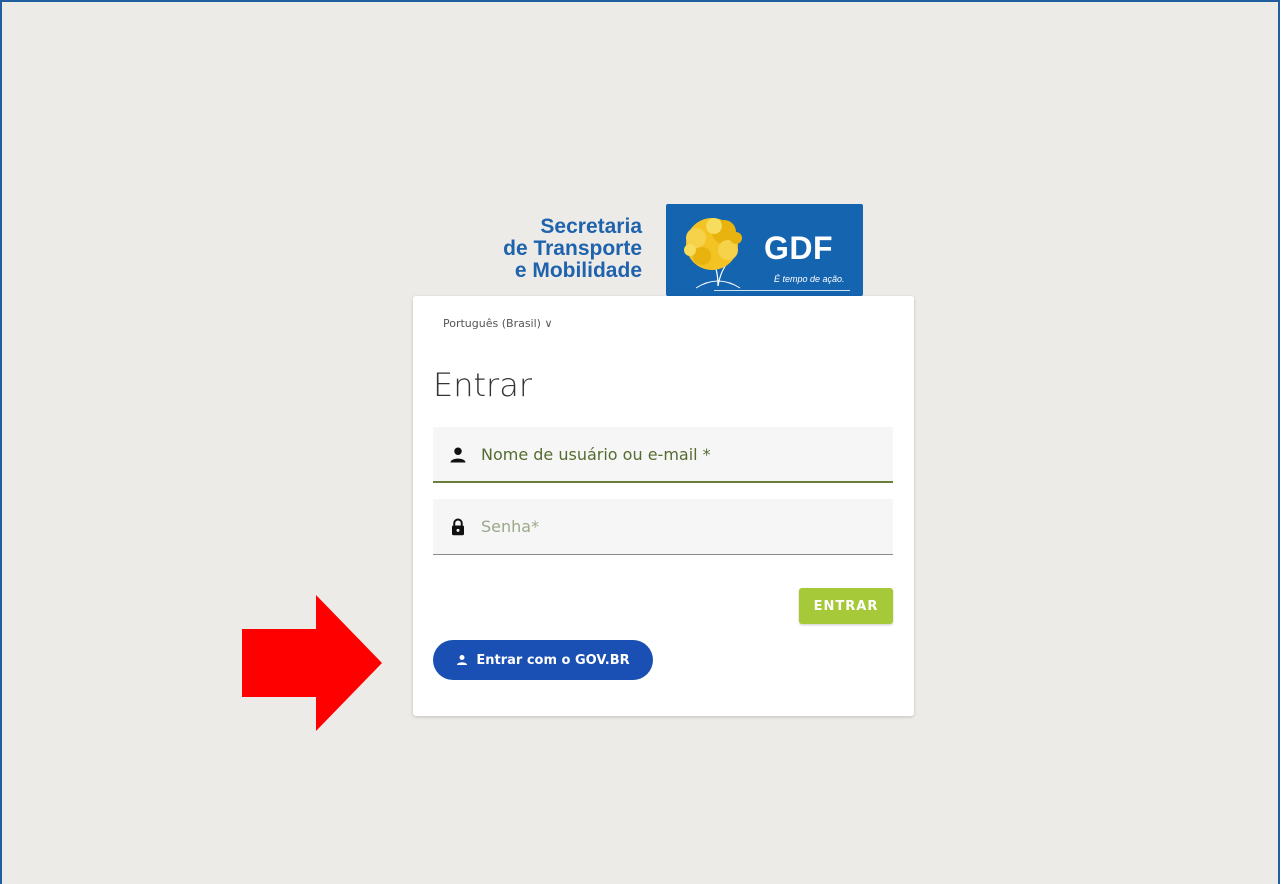 The image size is (1282, 884). I want to click on govbr-button-label: Entrar com o GOV.BR, so click(553, 660).